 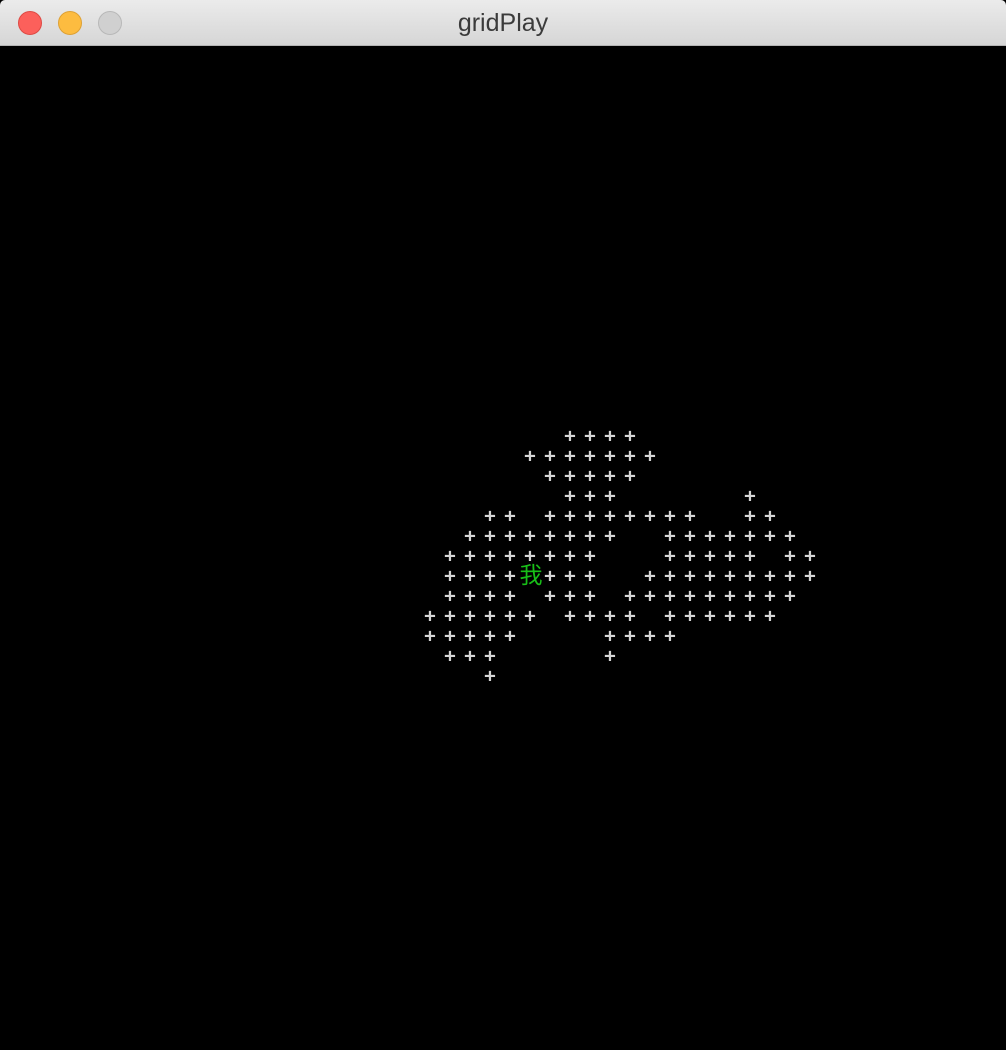 I want to click on title-bar: gridPlay, so click(x=503, y=23).